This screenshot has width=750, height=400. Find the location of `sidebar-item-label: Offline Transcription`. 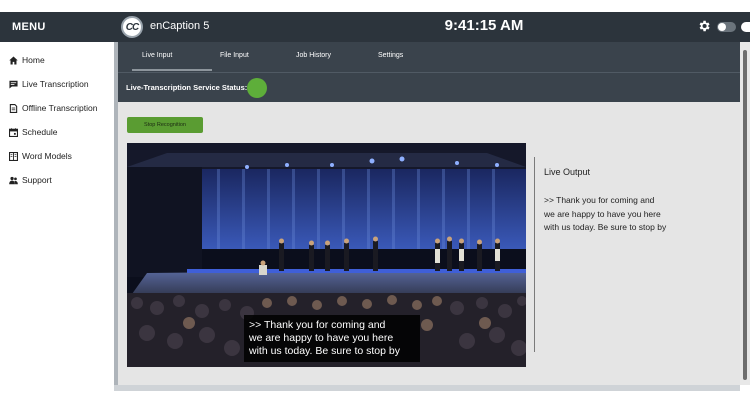

sidebar-item-label: Offline Transcription is located at coordinates (60, 108).